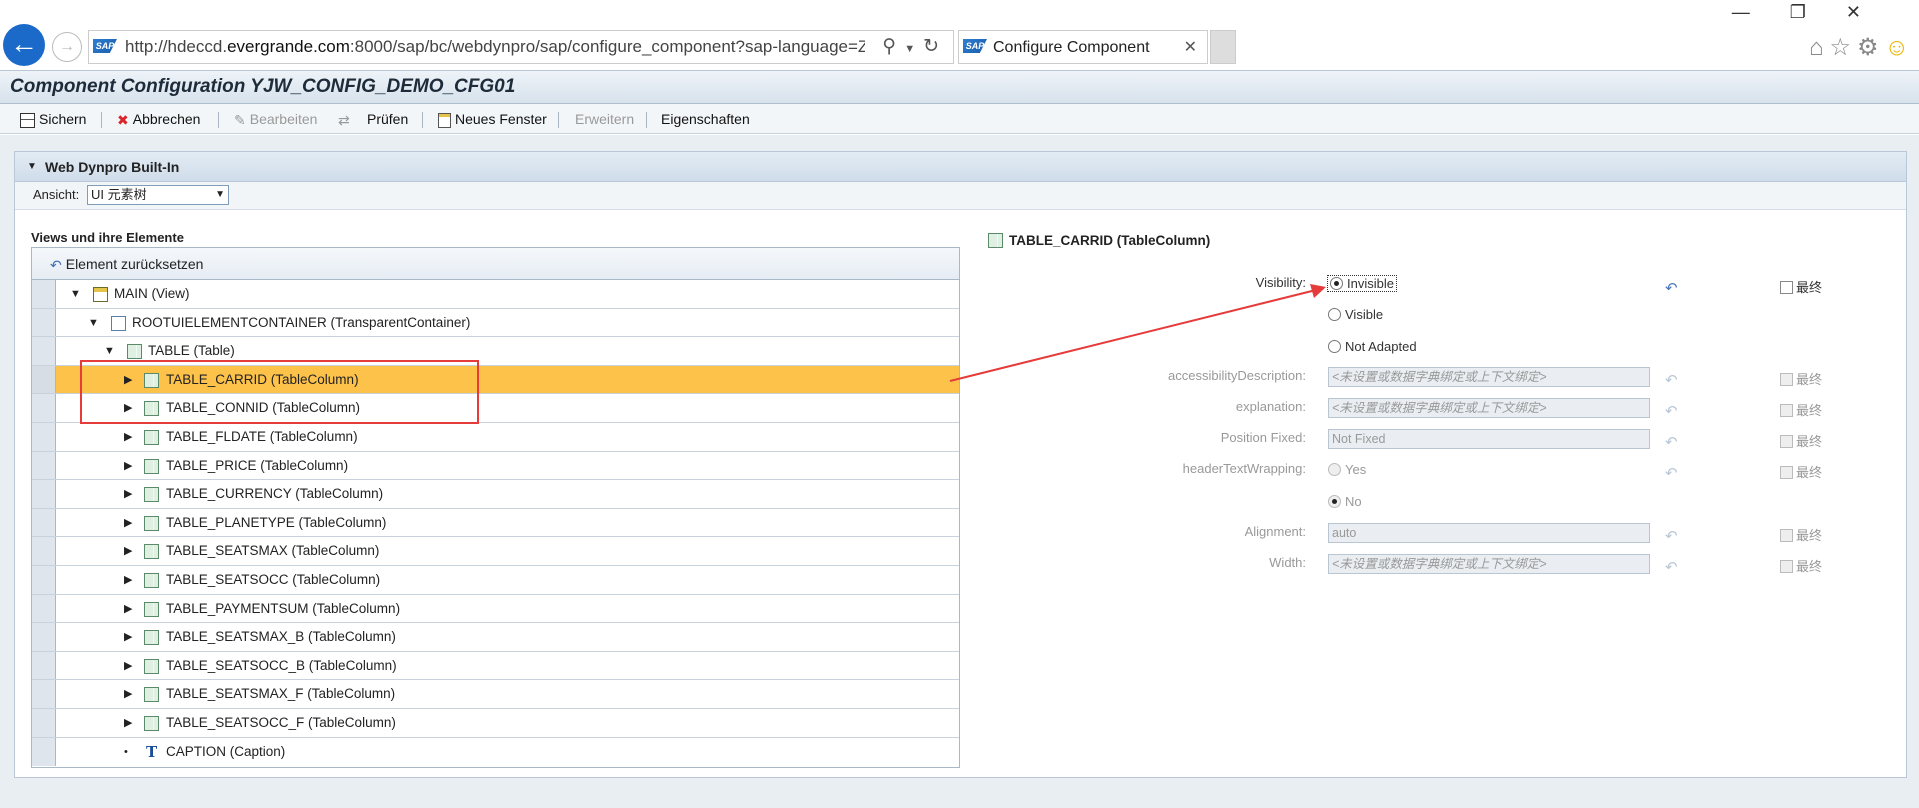 The width and height of the screenshot is (1919, 808). What do you see at coordinates (444, 120) in the screenshot?
I see `new-window-icon` at bounding box center [444, 120].